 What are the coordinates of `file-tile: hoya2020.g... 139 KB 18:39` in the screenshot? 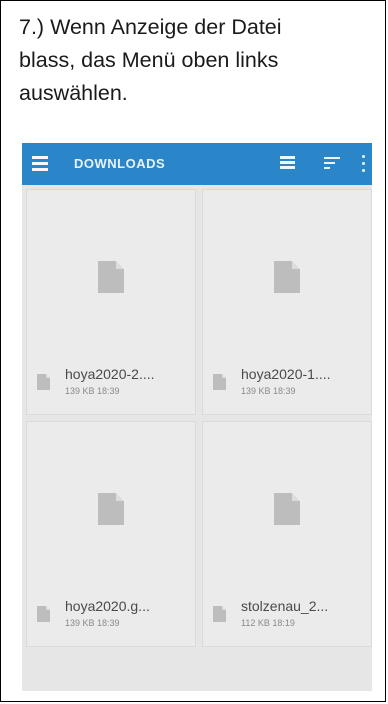 It's located at (111, 534).